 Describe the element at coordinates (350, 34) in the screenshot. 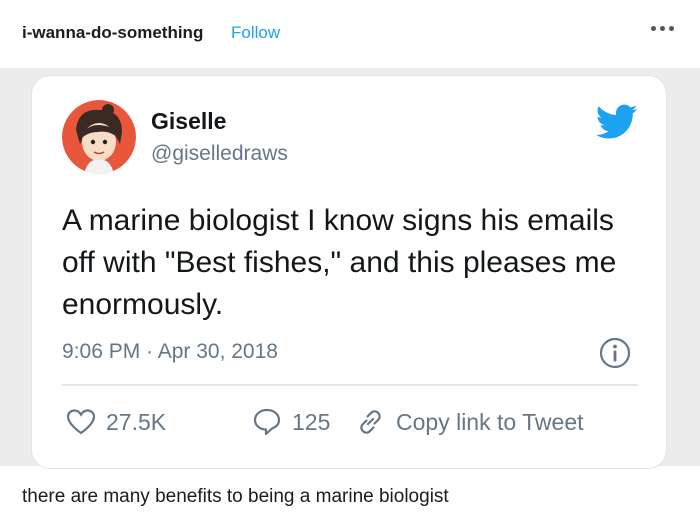

I see `post-header: i-wanna-do-something Follow` at that location.